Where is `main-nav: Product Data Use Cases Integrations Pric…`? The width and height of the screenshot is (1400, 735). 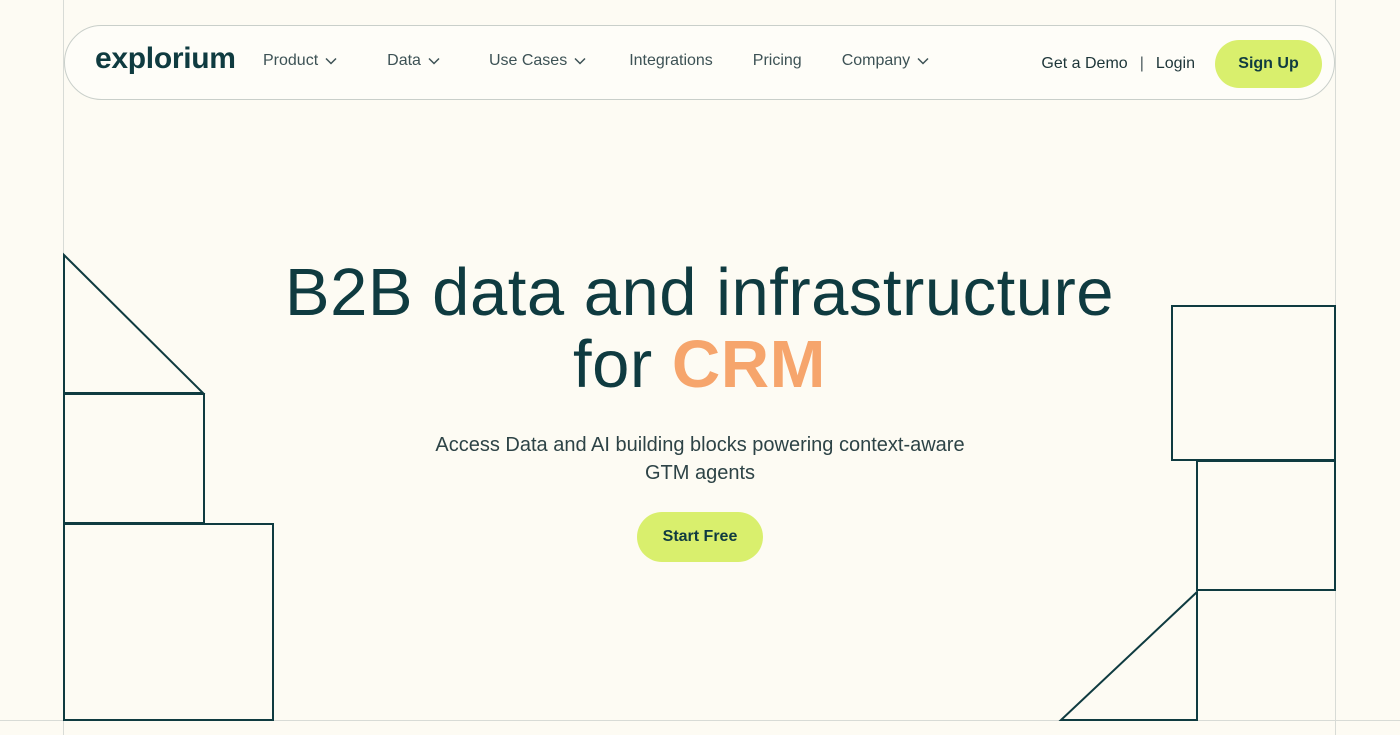 main-nav: Product Data Use Cases Integrations Pric… is located at coordinates (596, 61).